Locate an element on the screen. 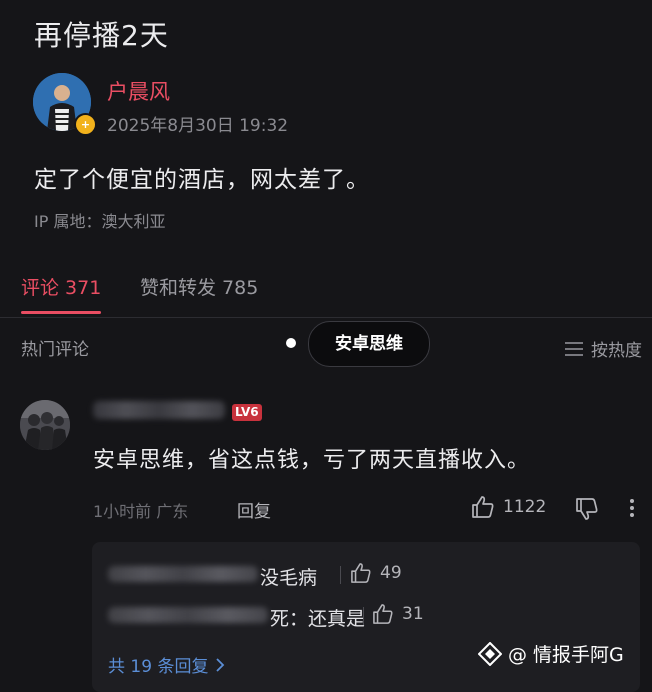 The height and width of the screenshot is (692, 652). watermark: @ 情报手阿G is located at coordinates (551, 653).